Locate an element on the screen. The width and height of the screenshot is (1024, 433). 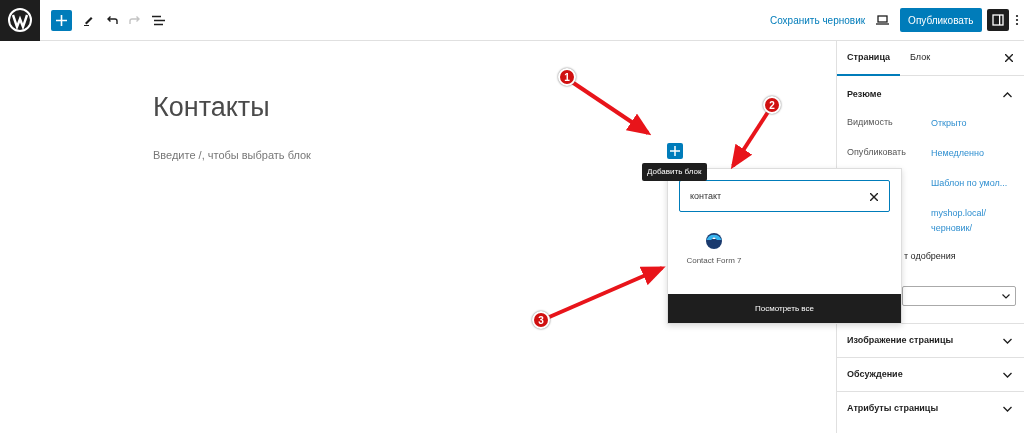
wordpress-logo-icon is located at coordinates (20, 20).